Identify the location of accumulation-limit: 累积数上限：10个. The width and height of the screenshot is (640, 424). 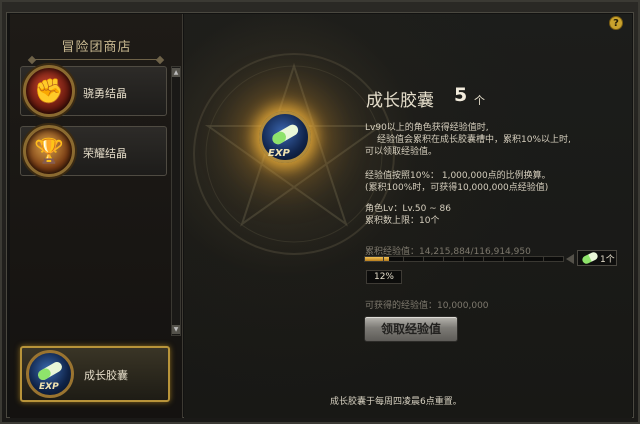
(402, 221).